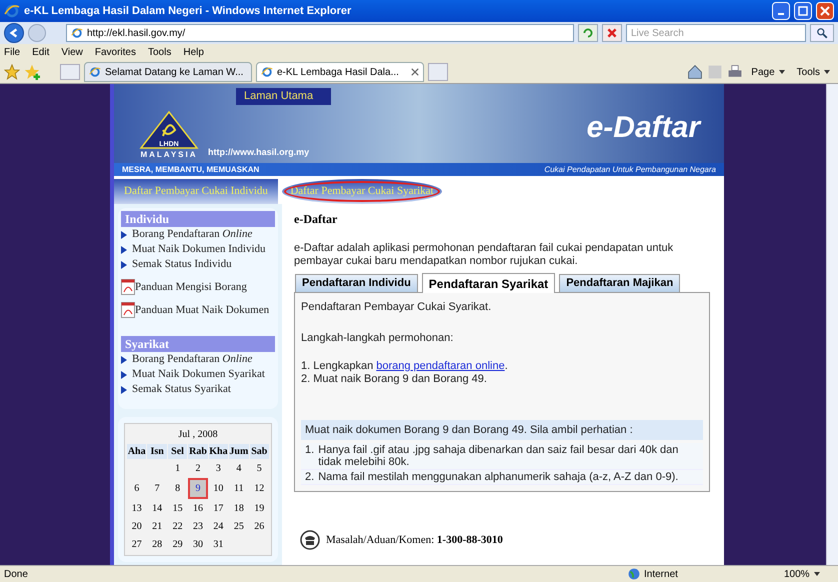 Image resolution: width=838 pixels, height=582 pixels. I want to click on menu-item: Tools, so click(160, 52).